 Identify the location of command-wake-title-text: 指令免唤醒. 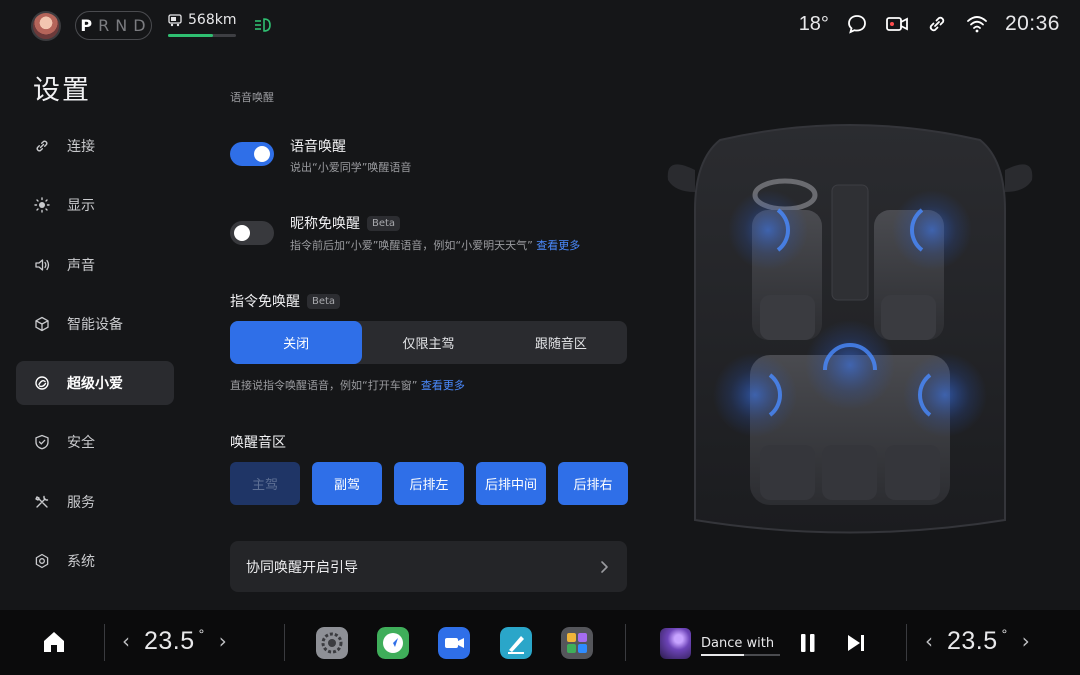
(265, 302).